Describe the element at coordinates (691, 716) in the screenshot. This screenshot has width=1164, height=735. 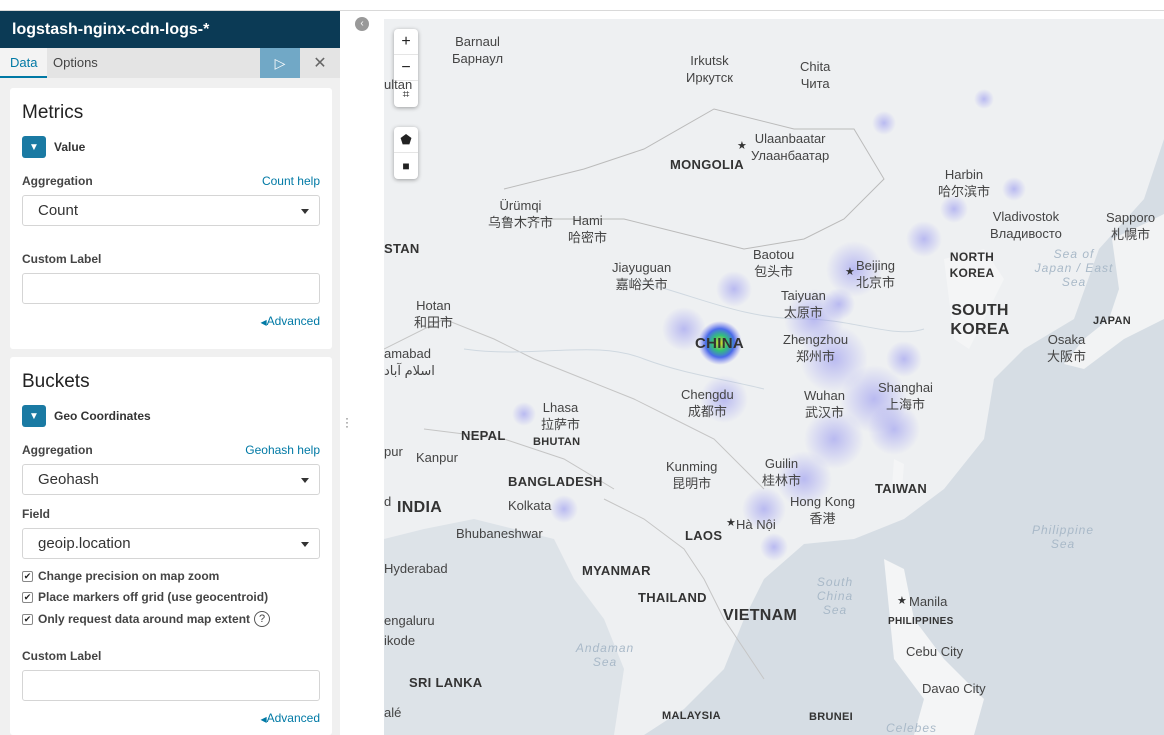
I see `country-label: MALAYSIA` at that location.